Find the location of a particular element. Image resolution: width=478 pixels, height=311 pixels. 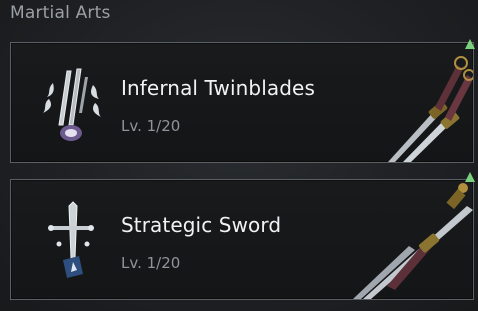

twinblades-icon is located at coordinates (72, 104).